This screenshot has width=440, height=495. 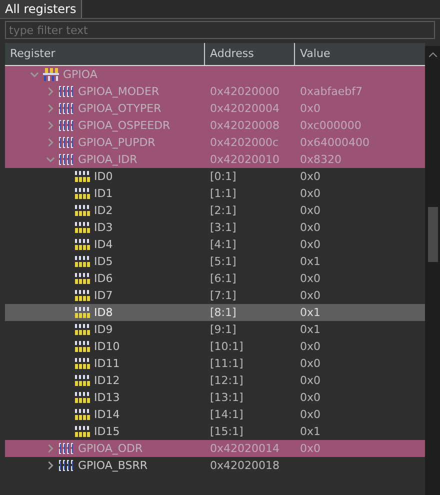 What do you see at coordinates (244, 108) in the screenshot?
I see `address-text: 0x42020004` at bounding box center [244, 108].